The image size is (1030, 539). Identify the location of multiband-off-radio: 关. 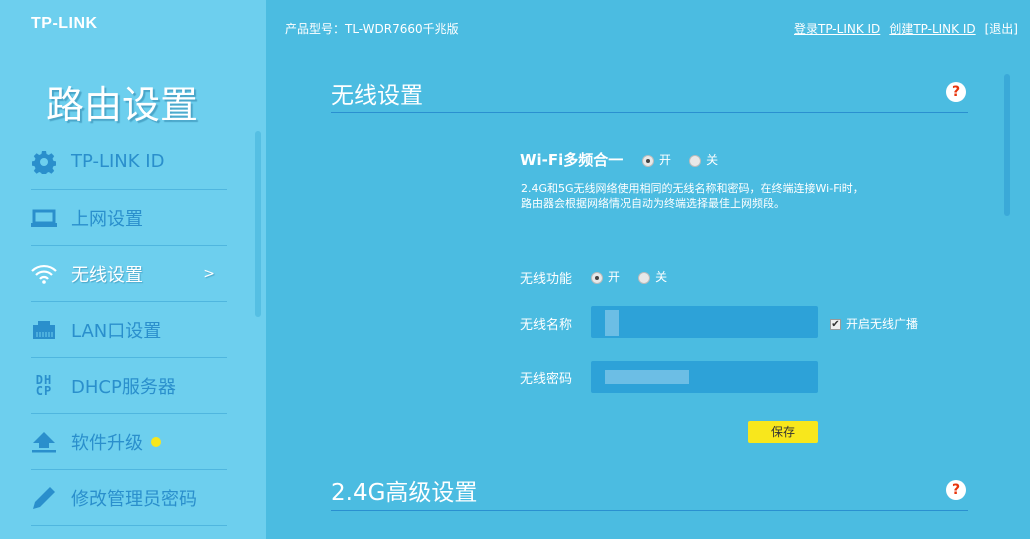
(703, 160).